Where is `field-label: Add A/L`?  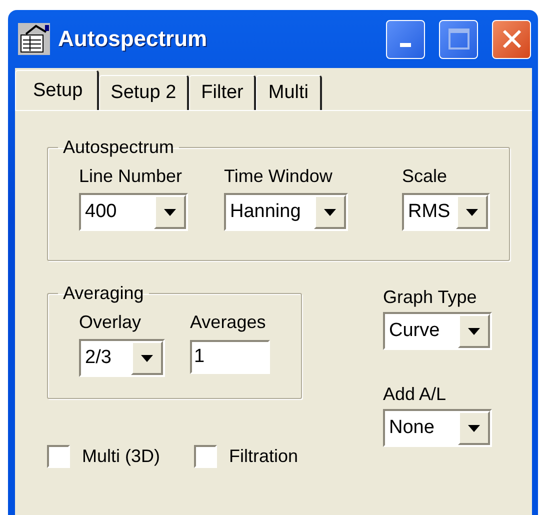 field-label: Add A/L is located at coordinates (415, 394).